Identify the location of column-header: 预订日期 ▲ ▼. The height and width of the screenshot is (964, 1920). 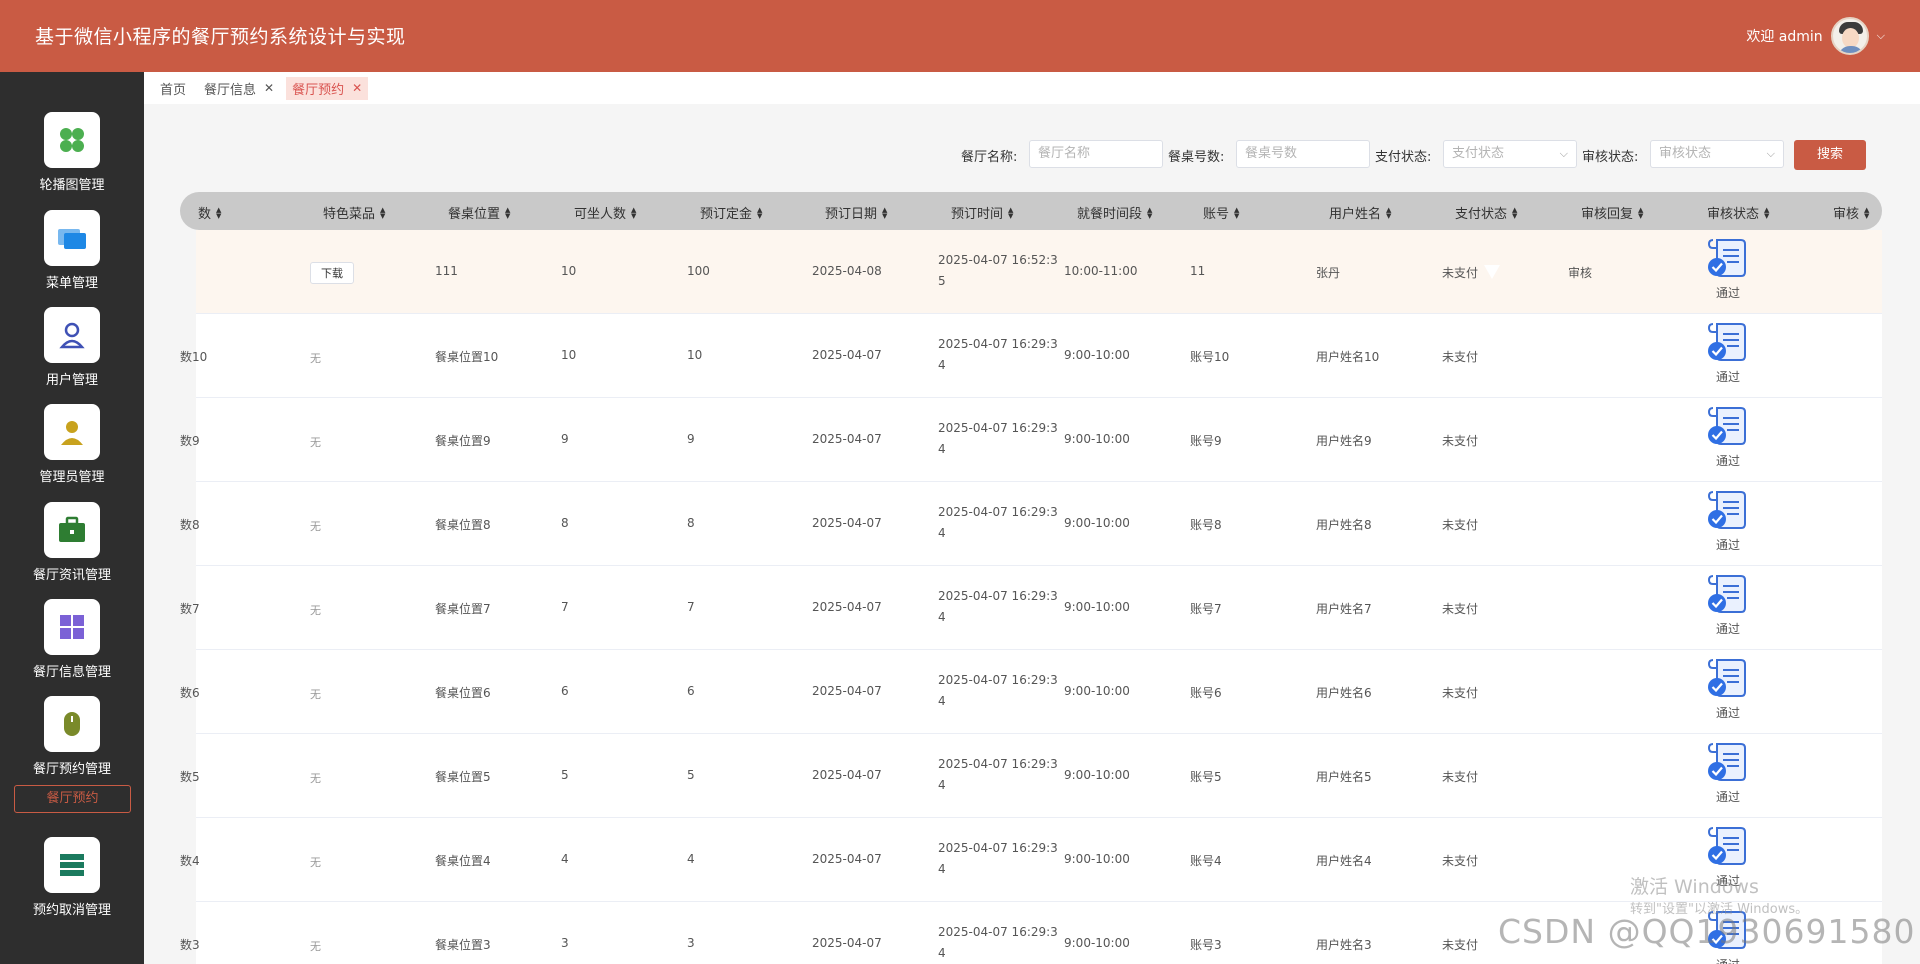
(856, 212).